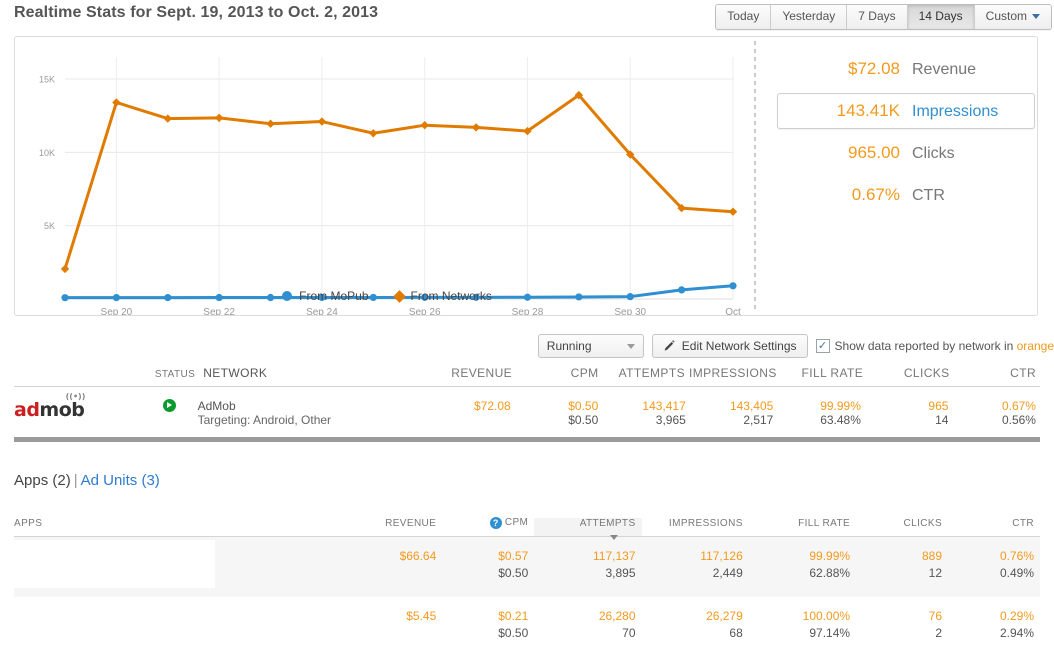  What do you see at coordinates (620, 573) in the screenshot?
I see `cell-attempts-value-2: 3,895` at bounding box center [620, 573].